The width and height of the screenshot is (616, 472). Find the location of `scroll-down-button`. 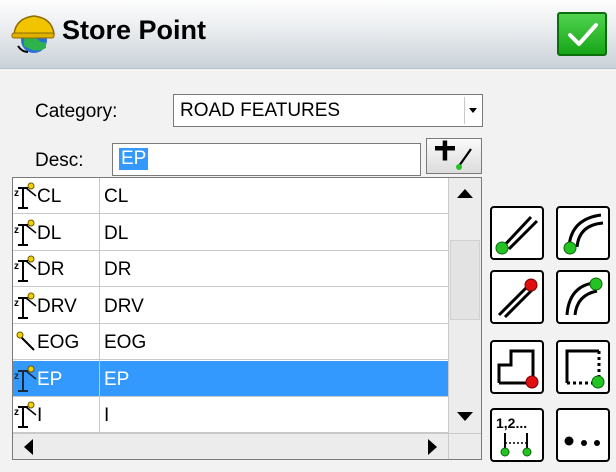

scroll-down-button is located at coordinates (465, 417).